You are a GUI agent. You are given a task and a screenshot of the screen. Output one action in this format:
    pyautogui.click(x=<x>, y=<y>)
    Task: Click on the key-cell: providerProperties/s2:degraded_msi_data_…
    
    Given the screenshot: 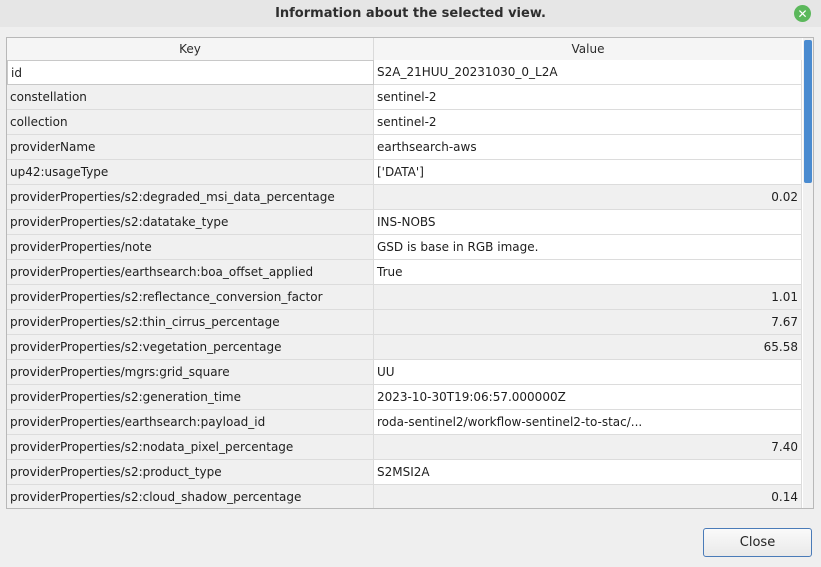 What is the action you would take?
    pyautogui.click(x=190, y=197)
    